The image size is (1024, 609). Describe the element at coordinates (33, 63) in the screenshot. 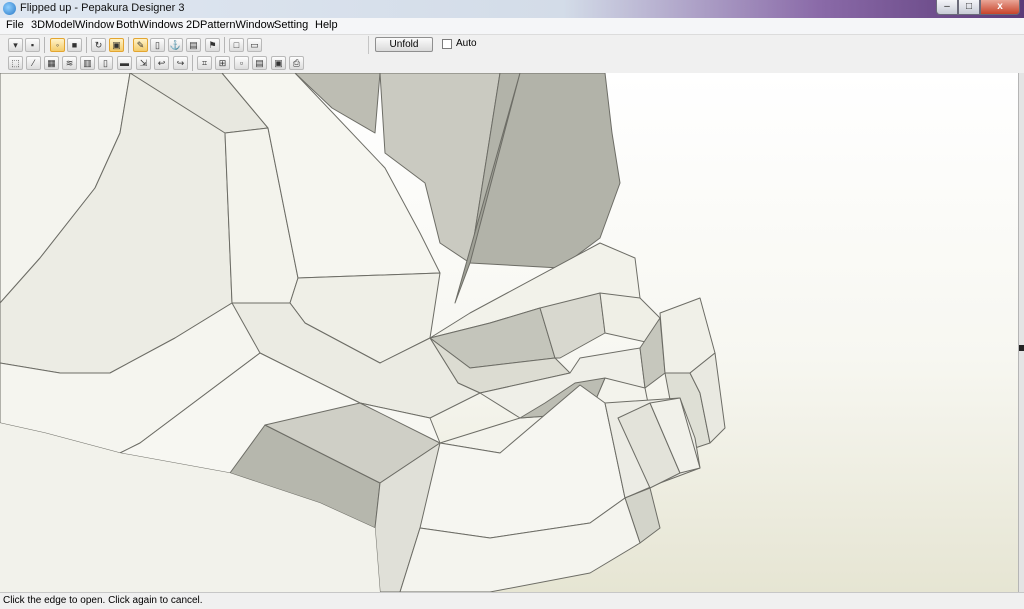

I see `wand-icon: ⁄` at that location.